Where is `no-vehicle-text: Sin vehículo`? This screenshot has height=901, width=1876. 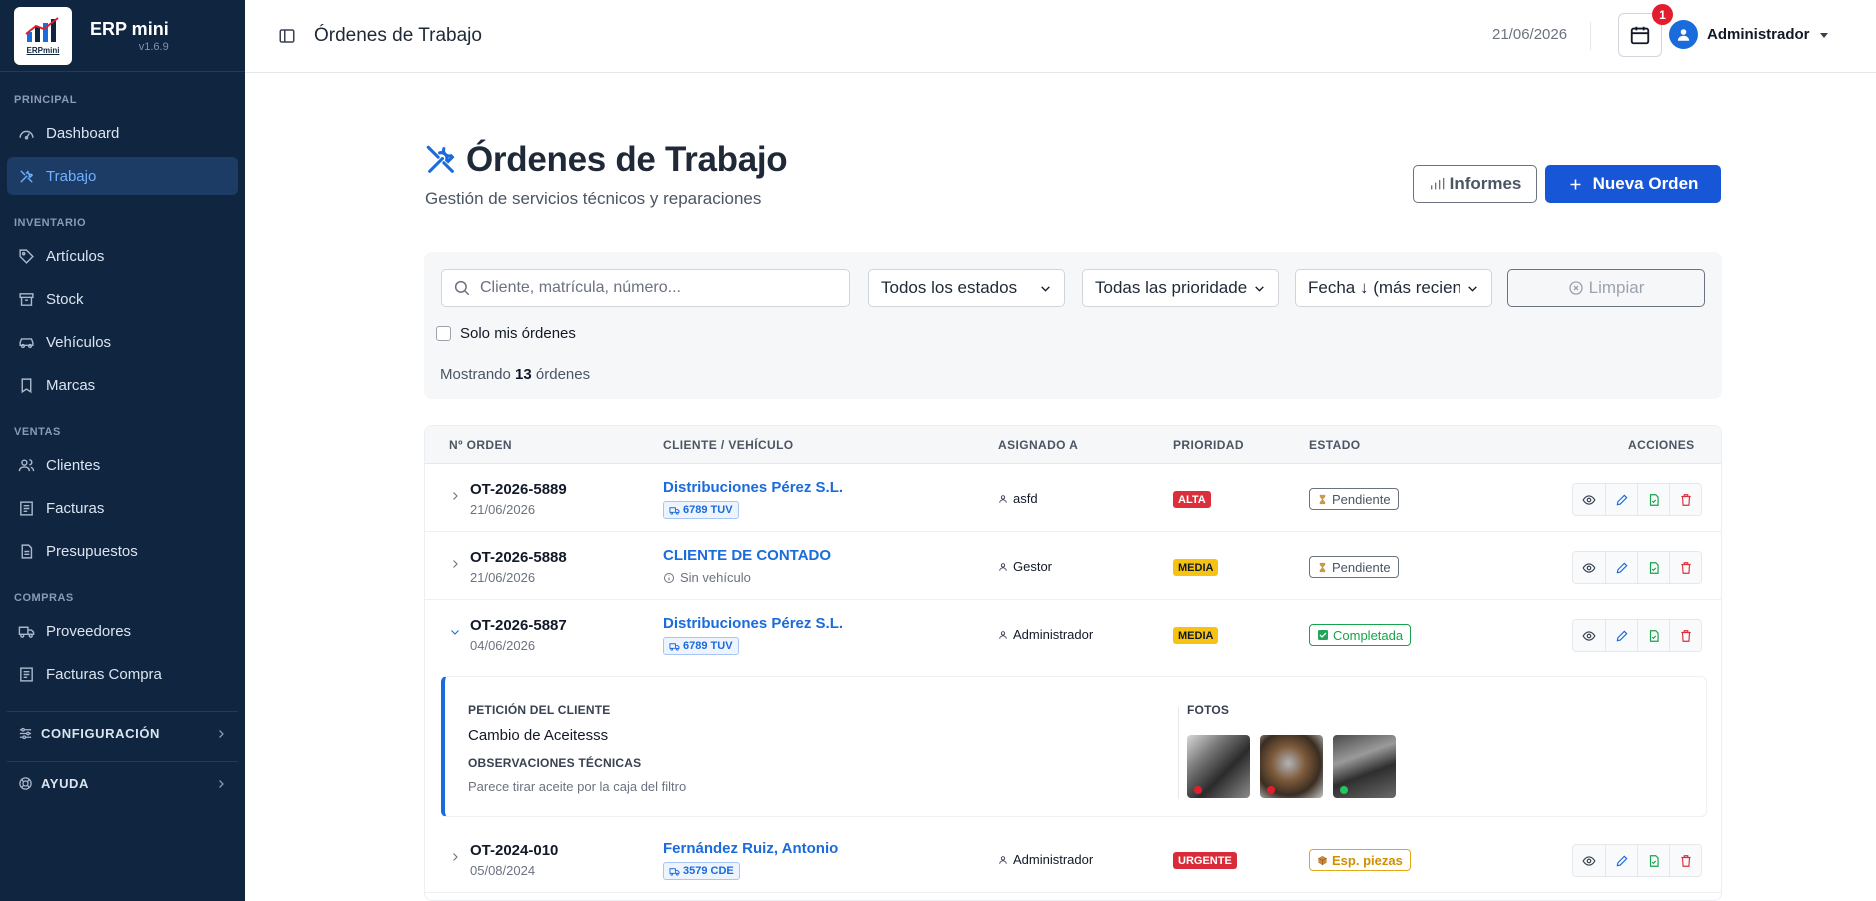 no-vehicle-text: Sin vehículo is located at coordinates (715, 577).